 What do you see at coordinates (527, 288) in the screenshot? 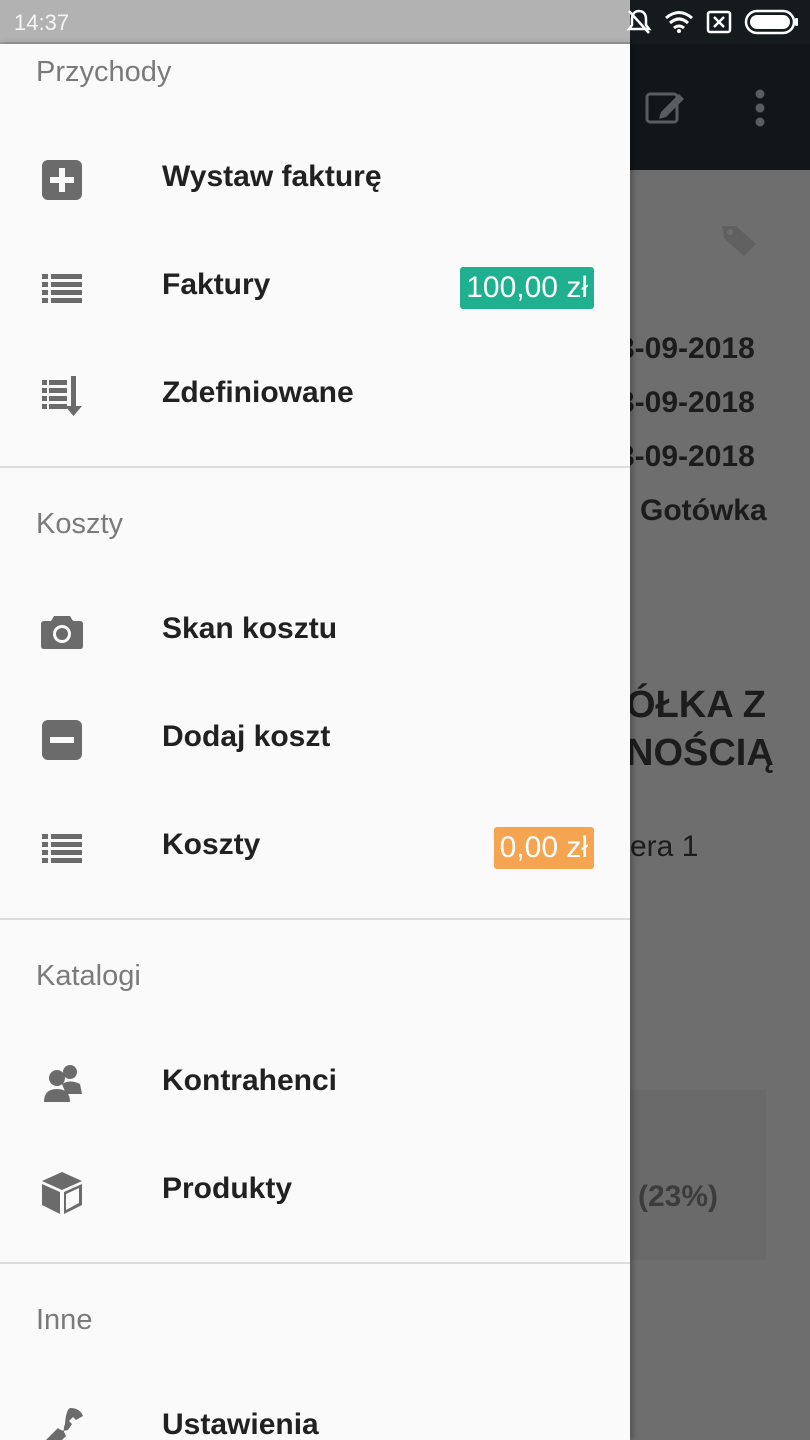
I see `invoices-total-badge: 100,00 zł` at bounding box center [527, 288].